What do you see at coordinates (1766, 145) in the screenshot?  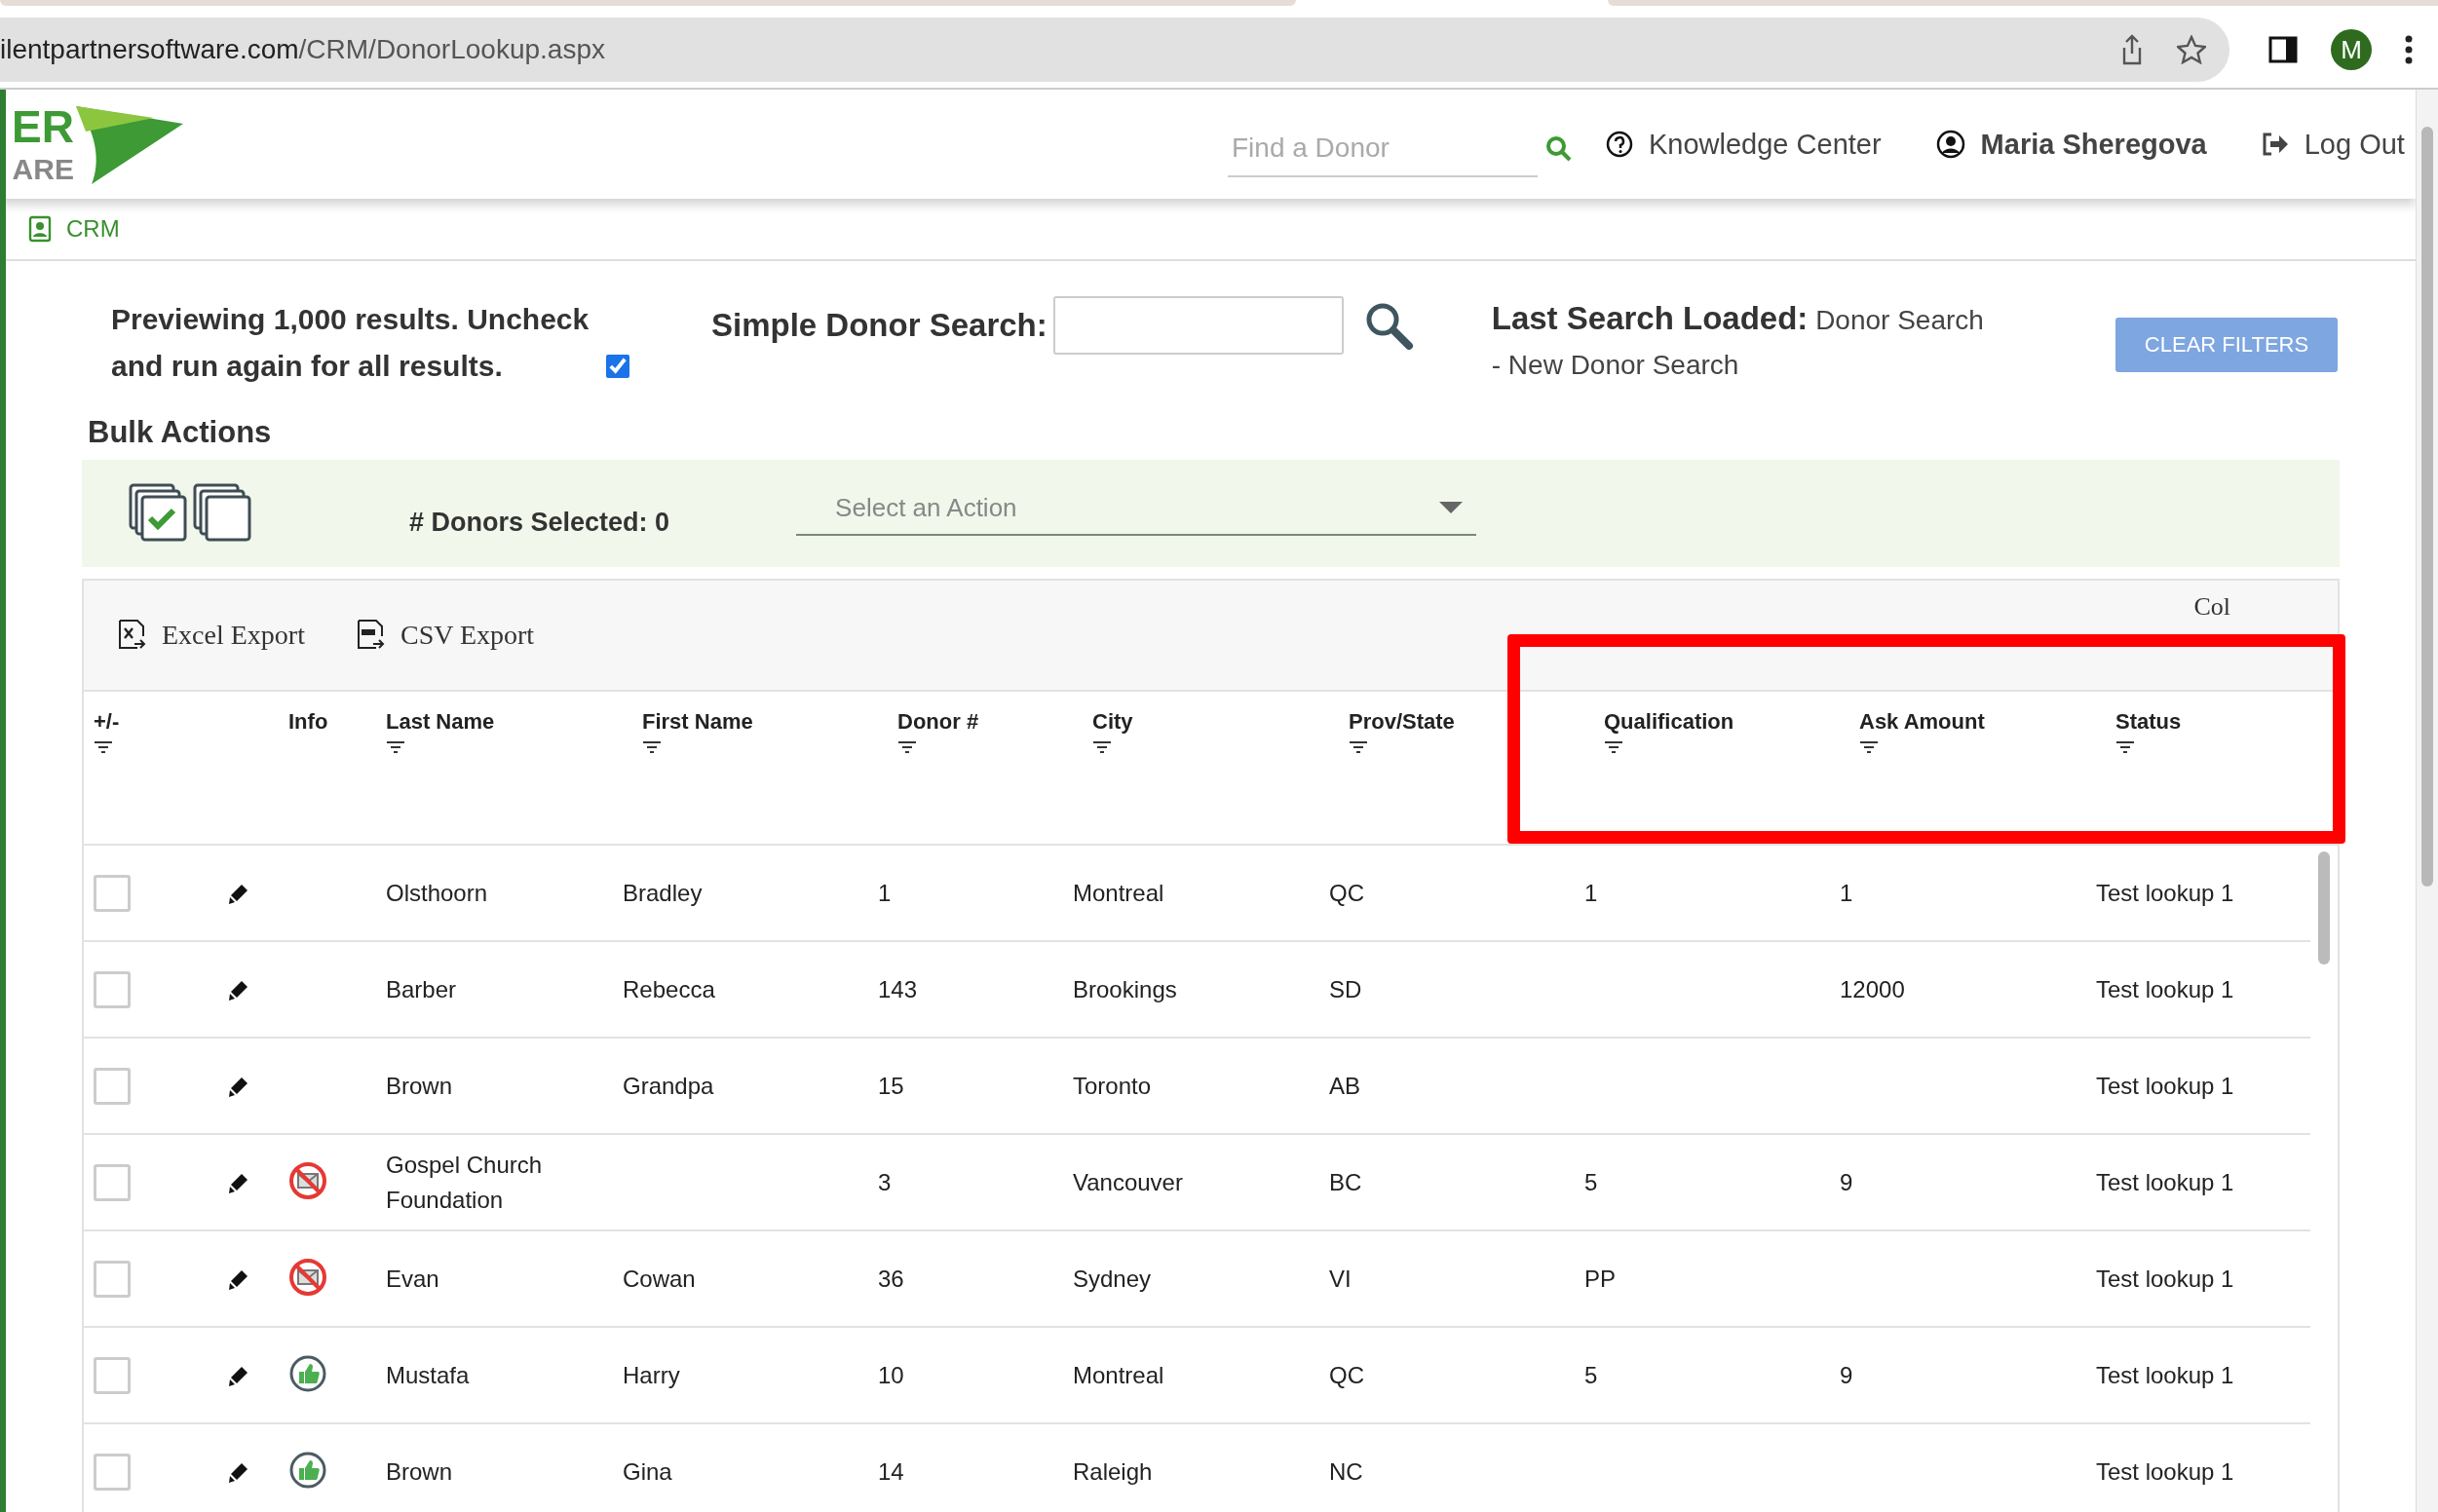 I see `header-link: Knowledge Center` at bounding box center [1766, 145].